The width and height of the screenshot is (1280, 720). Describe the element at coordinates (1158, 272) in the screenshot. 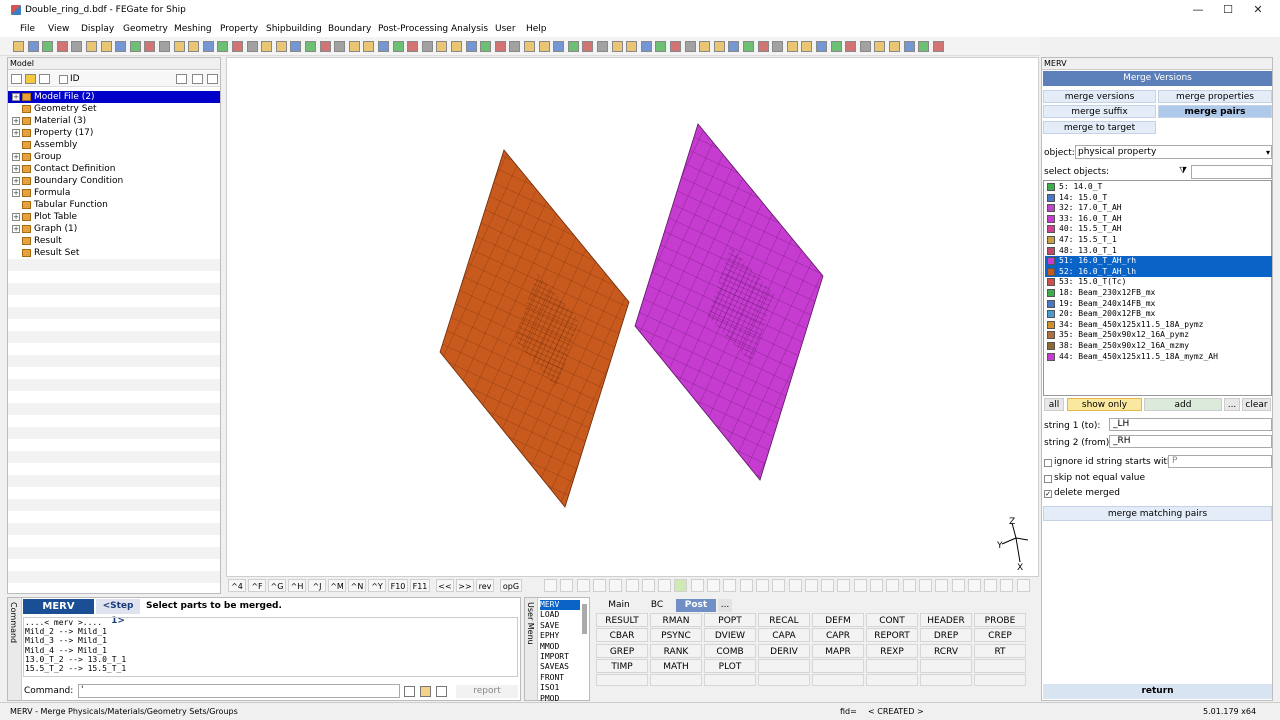

I see `object-list-item: 52: 16.0_T_AH_lh` at that location.